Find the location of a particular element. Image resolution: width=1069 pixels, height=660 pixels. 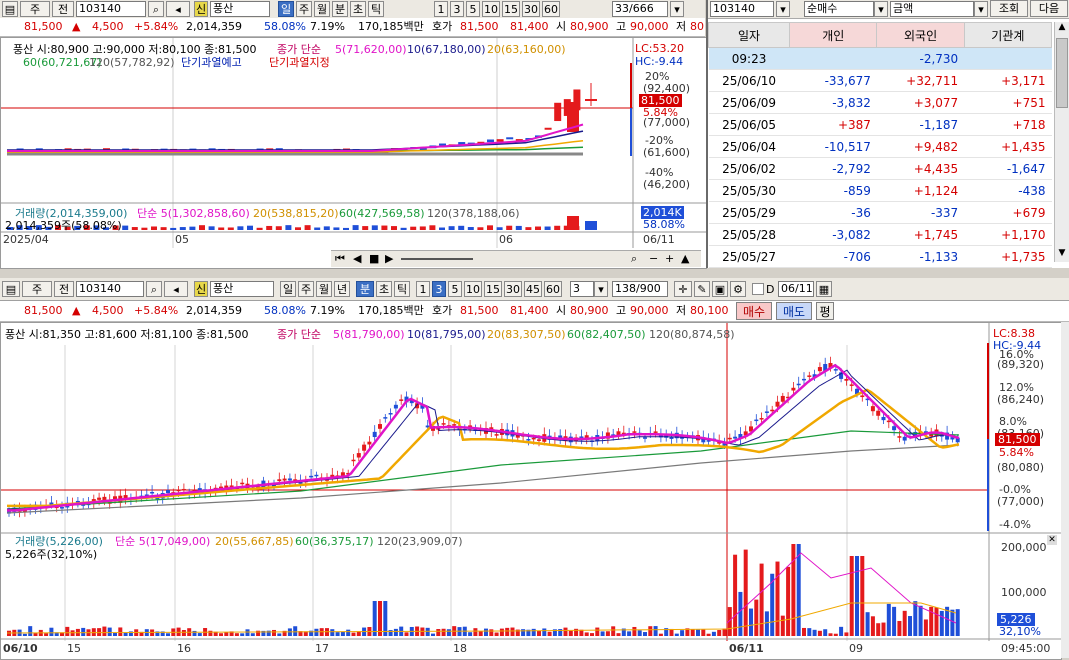

eval-button: 평 is located at coordinates (825, 311).